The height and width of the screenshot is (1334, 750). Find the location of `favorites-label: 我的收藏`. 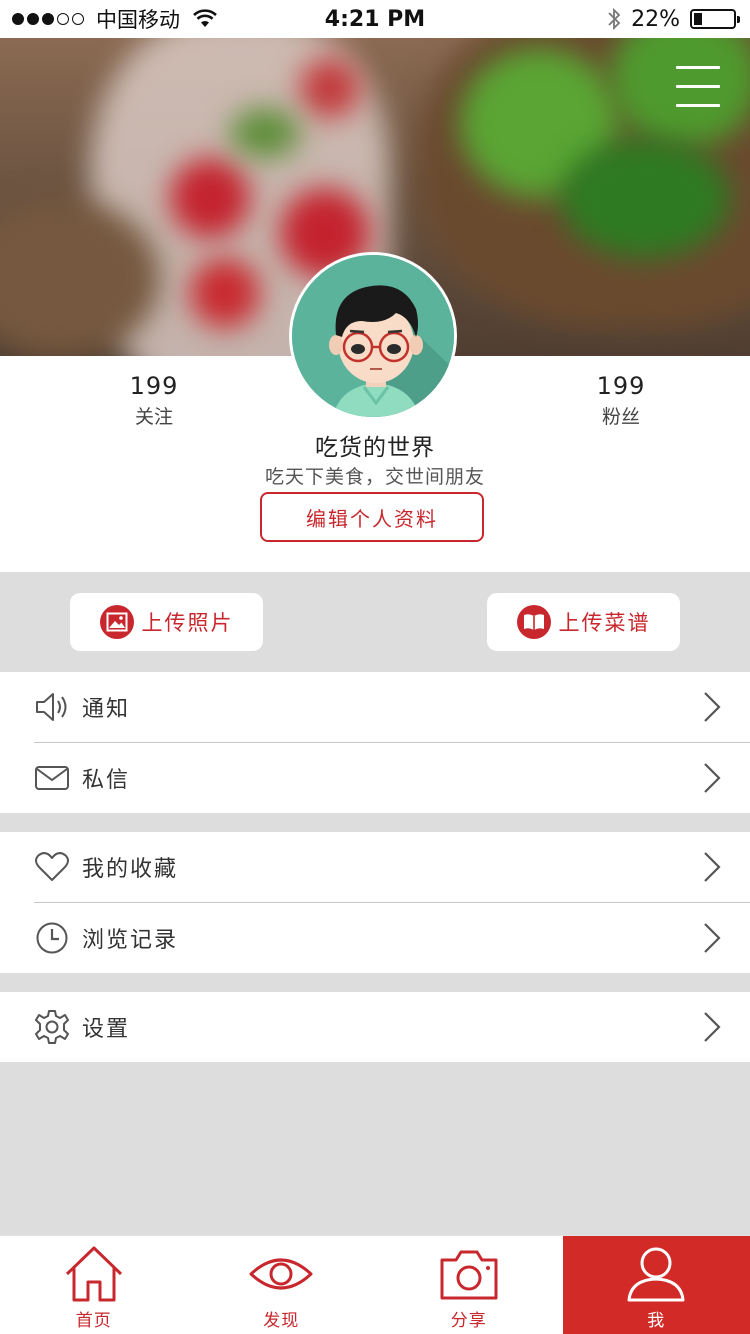

favorites-label: 我的收藏 is located at coordinates (130, 869).